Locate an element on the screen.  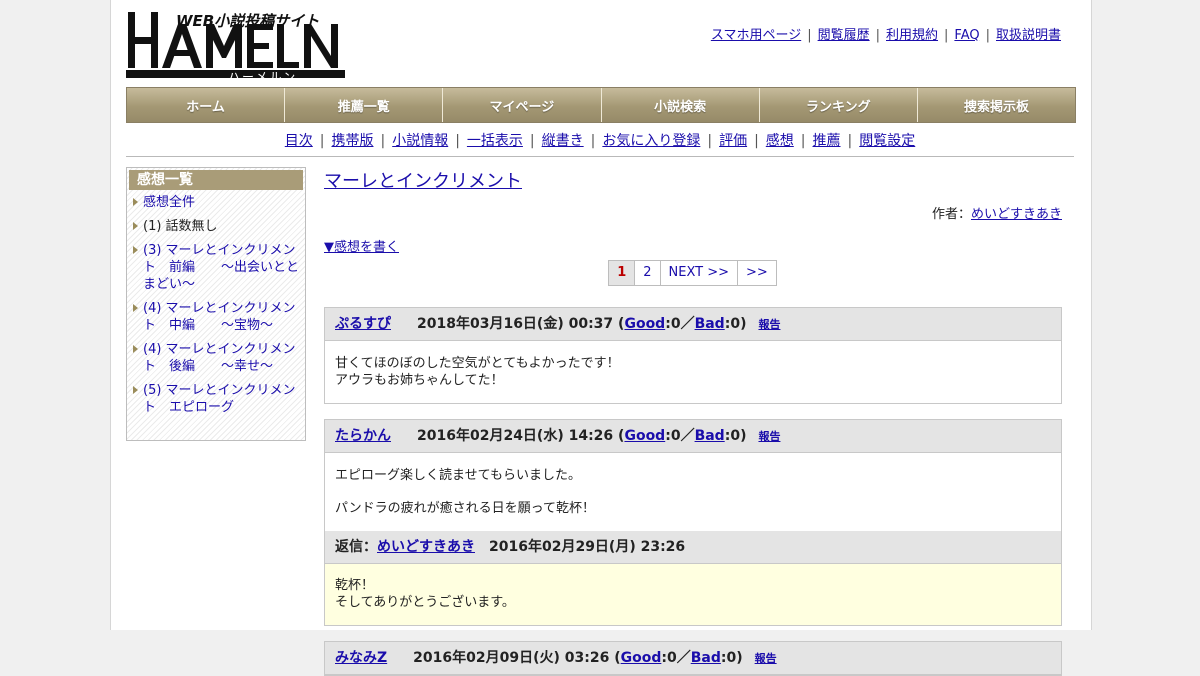
sidebar-item-epilogue: (5) マーレとインクリメント エピローグ is located at coordinates (216, 399).